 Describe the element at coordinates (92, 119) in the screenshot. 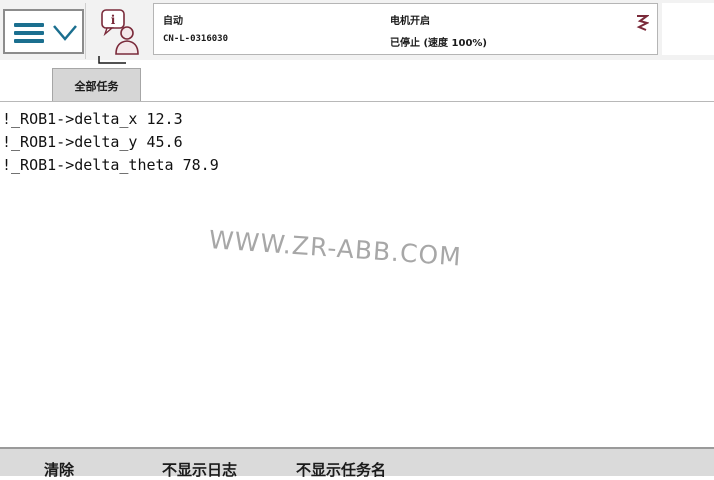

I see `log-line: !_ROB1->delta_x 12.3` at that location.